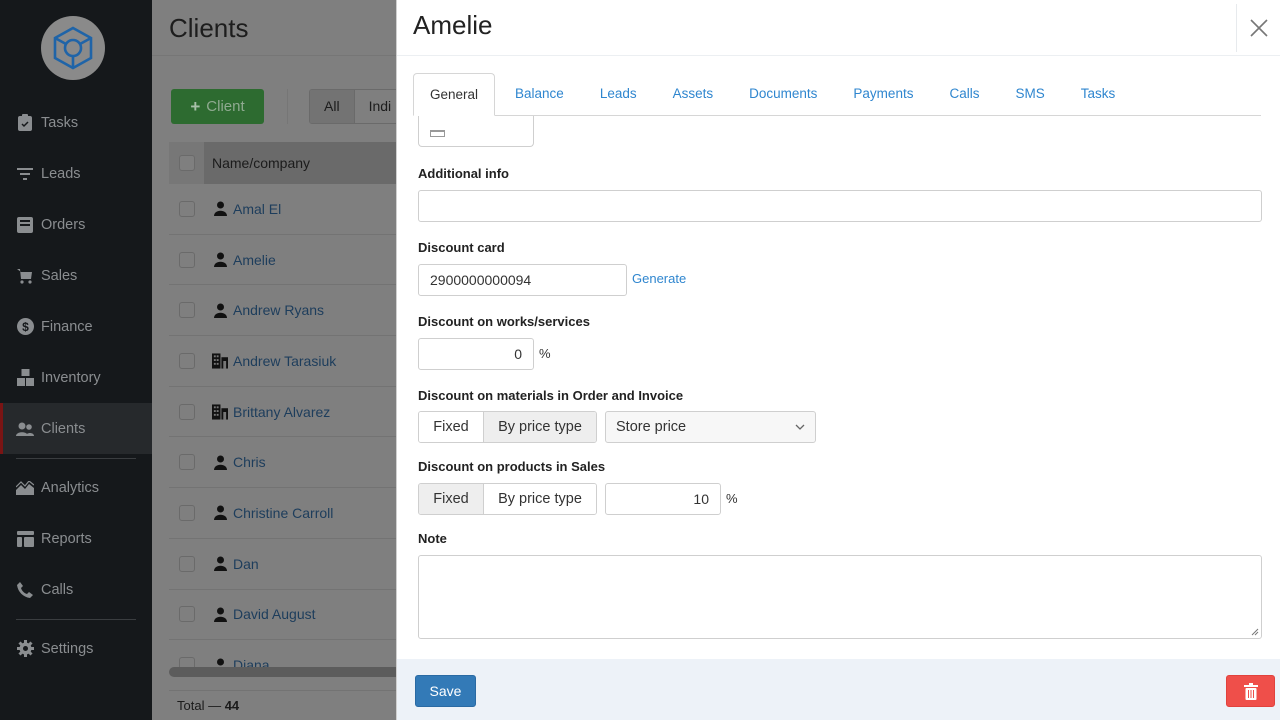 The image size is (1280, 720). I want to click on sidebar-item-reports: Reports, so click(76, 538).